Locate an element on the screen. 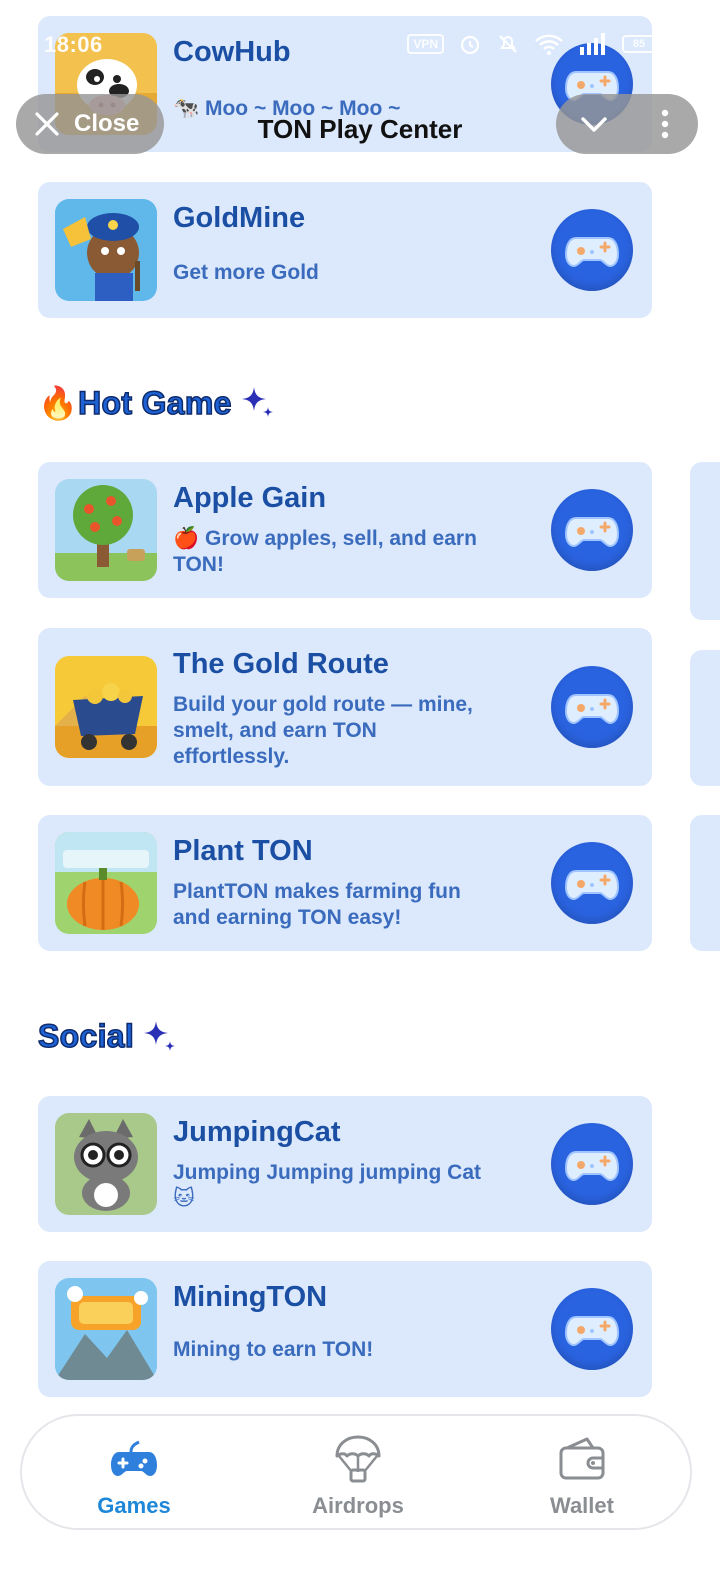  game-title: Plant TON is located at coordinates (243, 851).